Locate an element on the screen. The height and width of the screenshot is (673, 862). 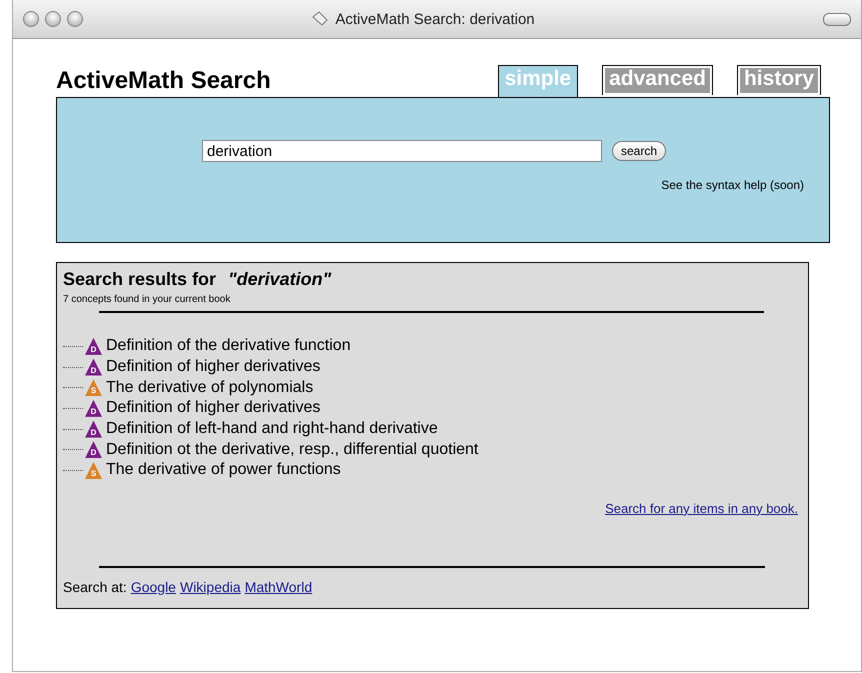
query-text: "derivation" is located at coordinates (280, 279).